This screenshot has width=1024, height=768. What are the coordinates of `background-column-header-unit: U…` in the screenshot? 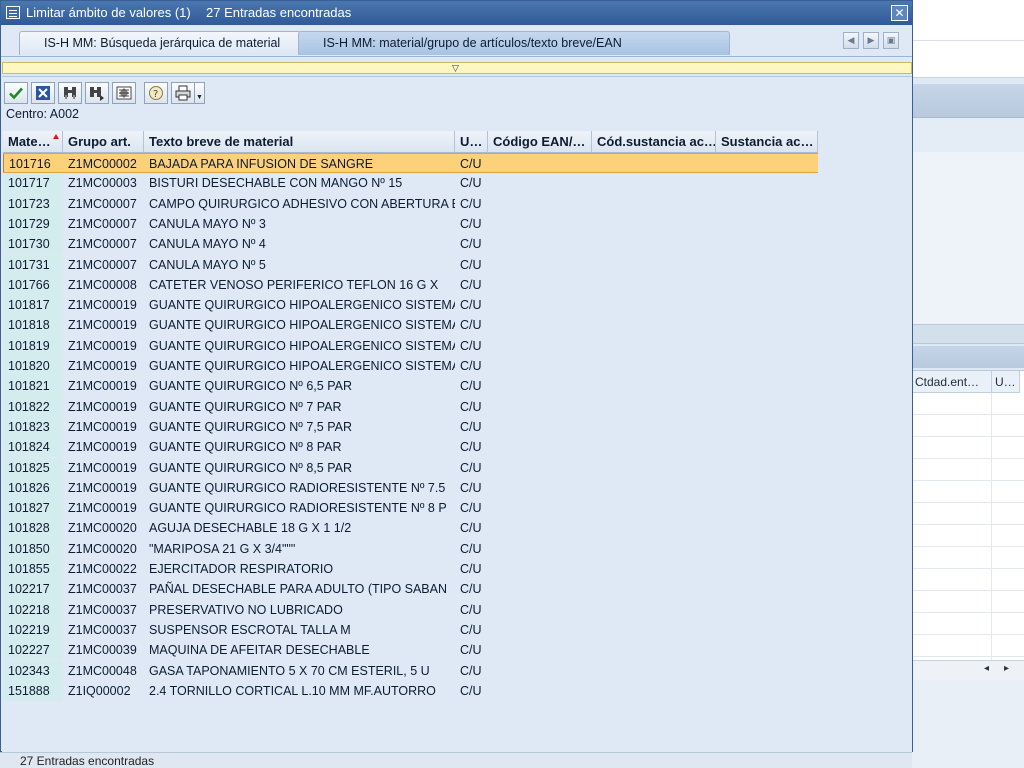 It's located at (1006, 382).